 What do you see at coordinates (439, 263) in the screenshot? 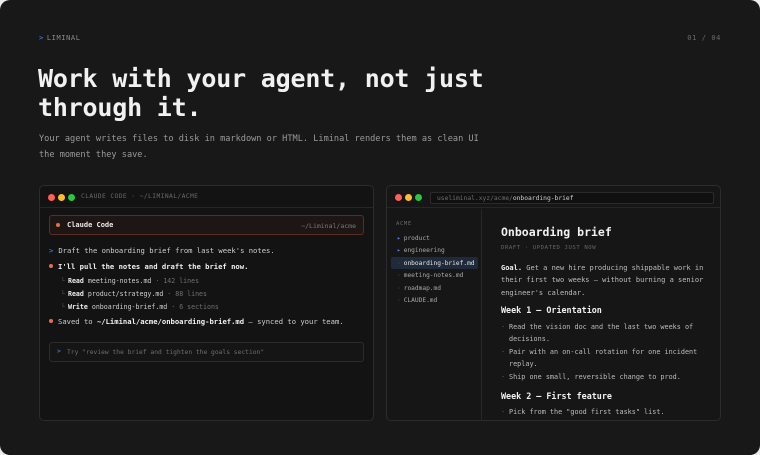
I see `sidebar-item-label: onboarding-brief.md` at bounding box center [439, 263].